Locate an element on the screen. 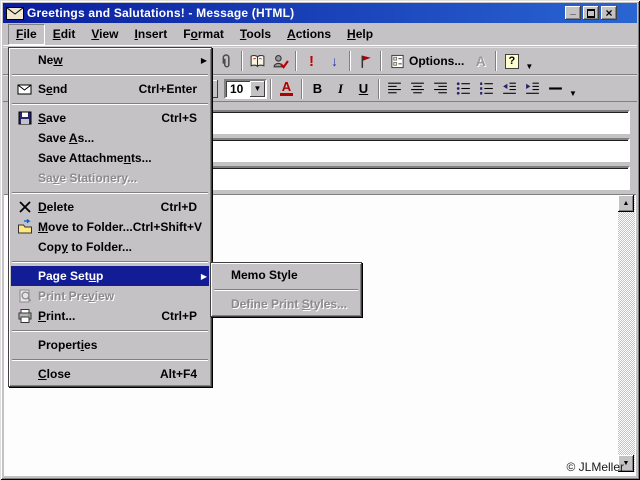 Image resolution: width=640 pixels, height=480 pixels. italic-button: I is located at coordinates (340, 89).